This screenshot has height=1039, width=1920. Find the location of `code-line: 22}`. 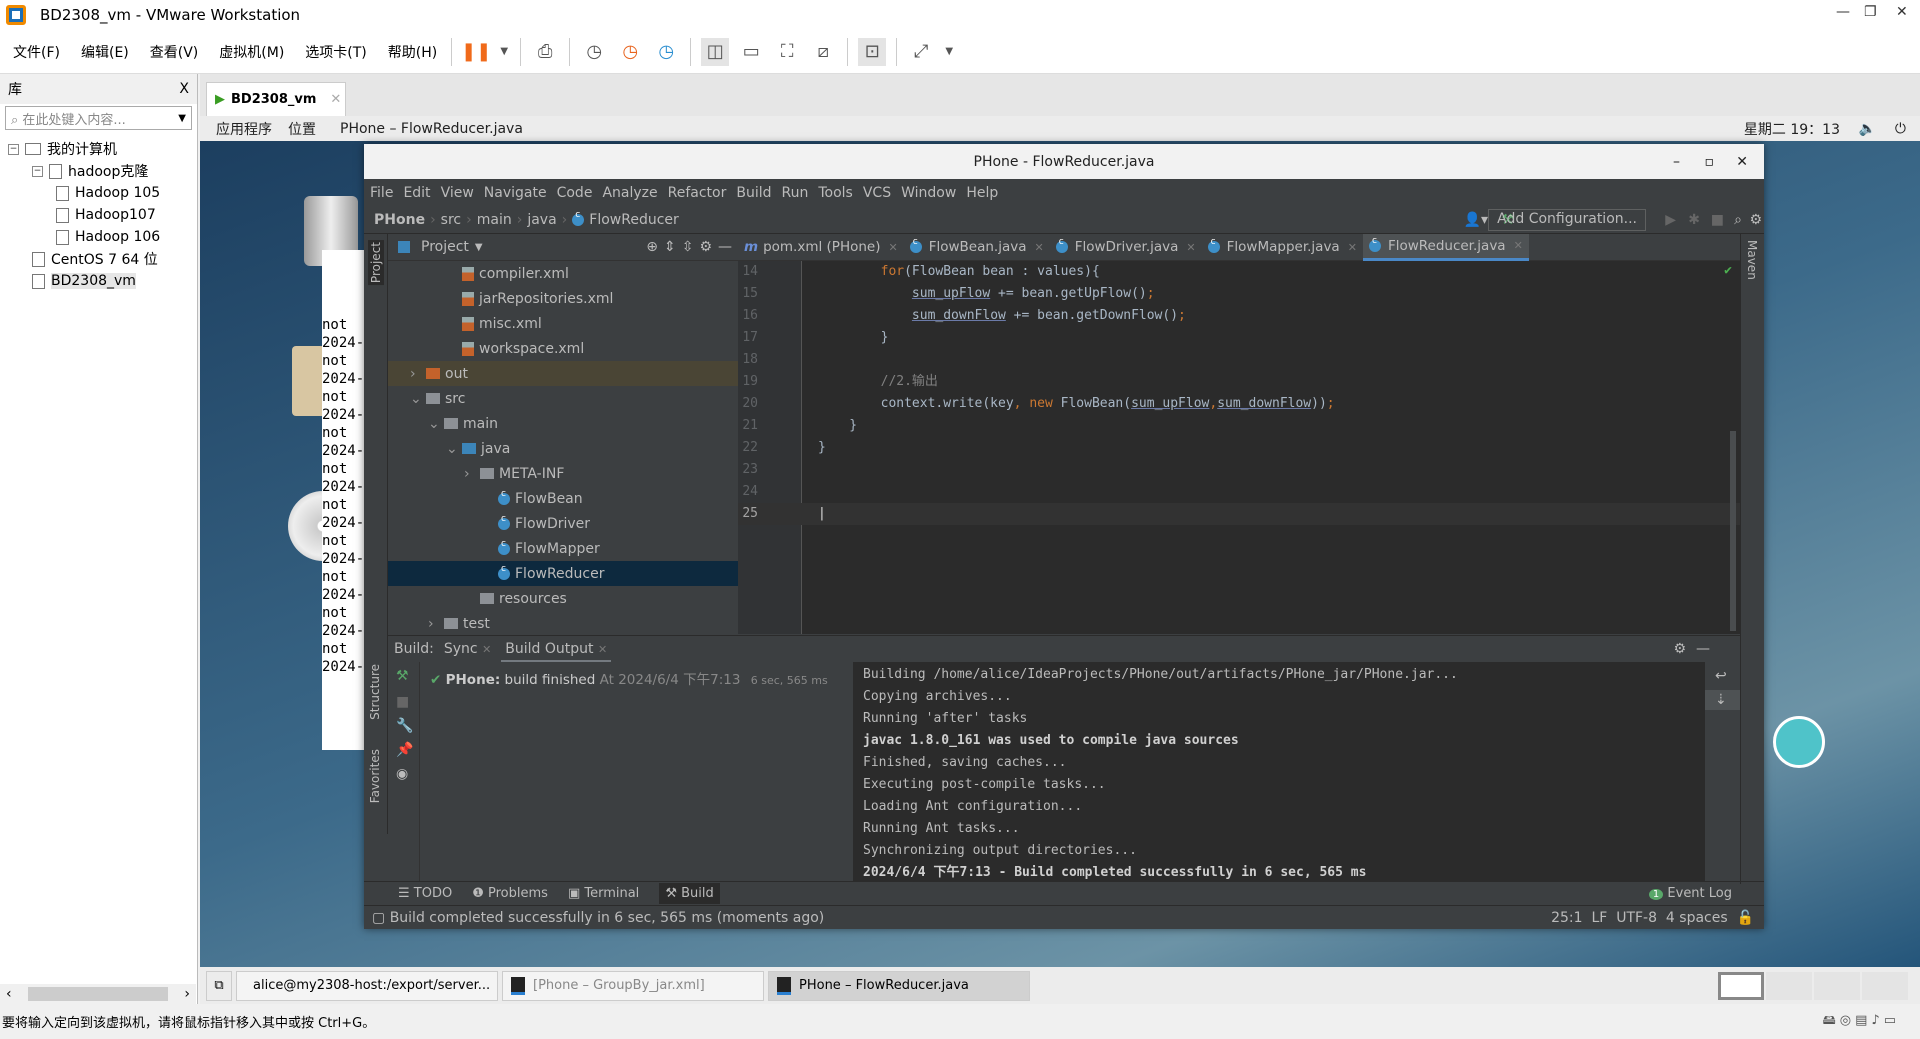

code-line: 22} is located at coordinates (1239, 448).